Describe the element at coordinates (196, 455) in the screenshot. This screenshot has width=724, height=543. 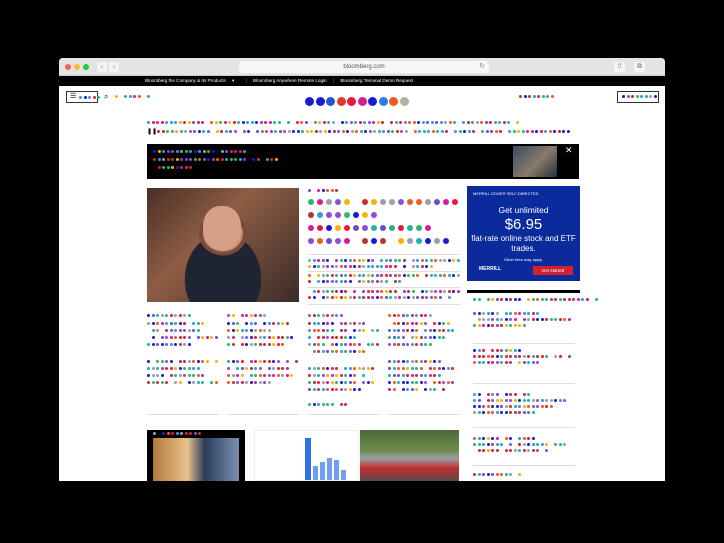
I see `video-thumbnail` at that location.